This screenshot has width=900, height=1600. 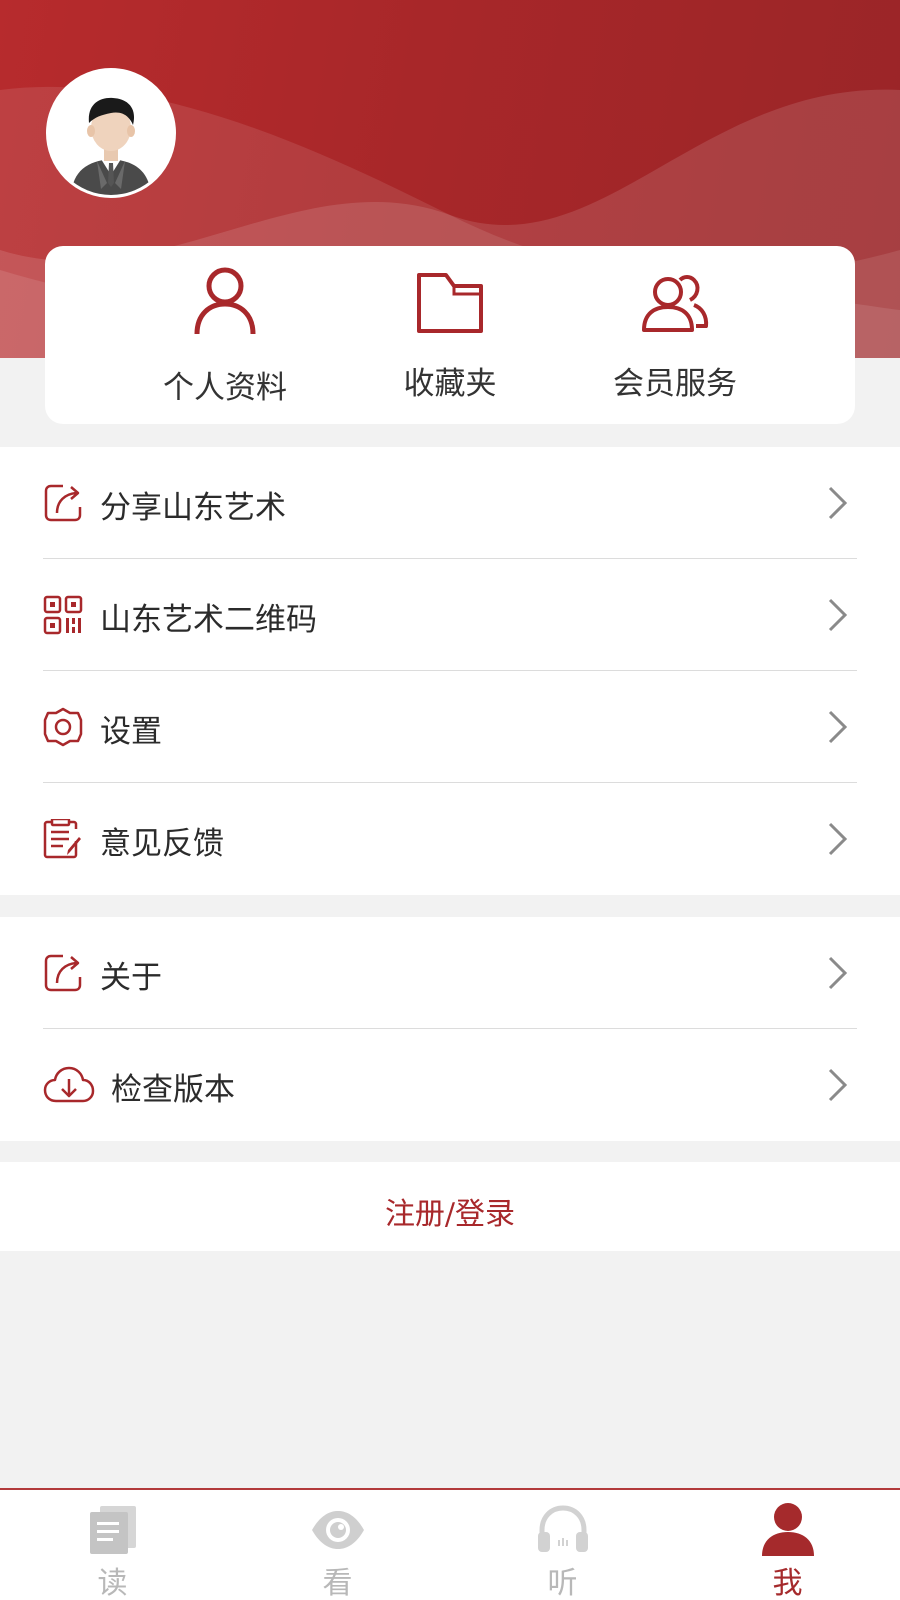 I want to click on read-icon, so click(x=112, y=1530).